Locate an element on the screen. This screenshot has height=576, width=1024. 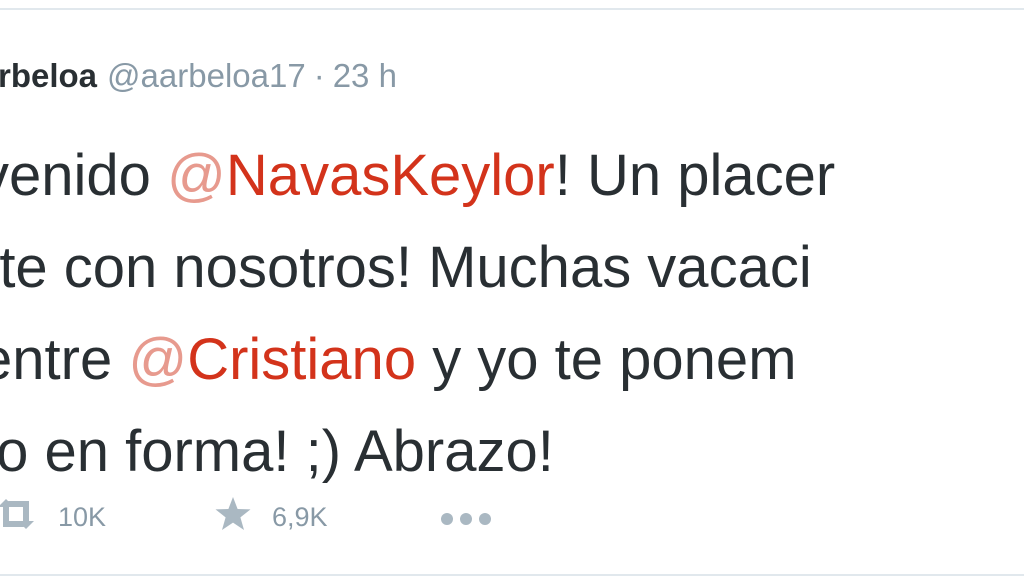
tweet-text-segment: ! Un placer is located at coordinates (695, 175).